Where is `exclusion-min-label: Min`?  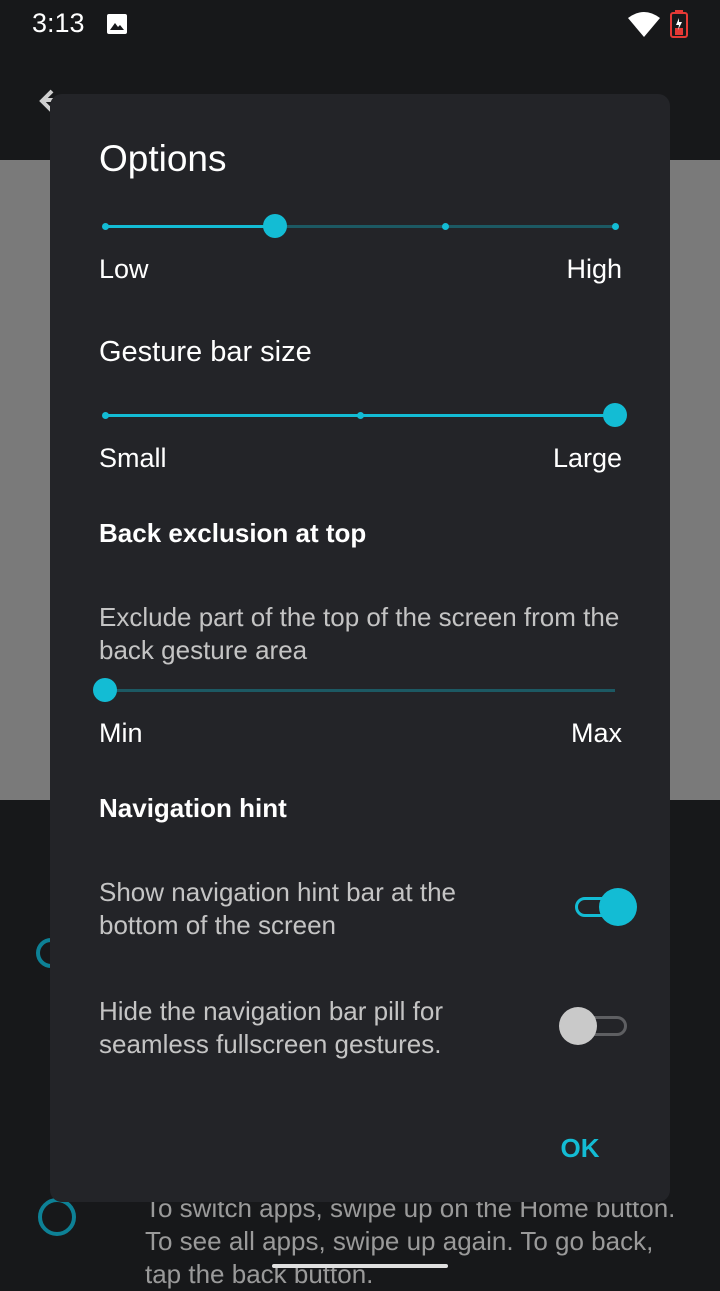
exclusion-min-label: Min is located at coordinates (121, 733).